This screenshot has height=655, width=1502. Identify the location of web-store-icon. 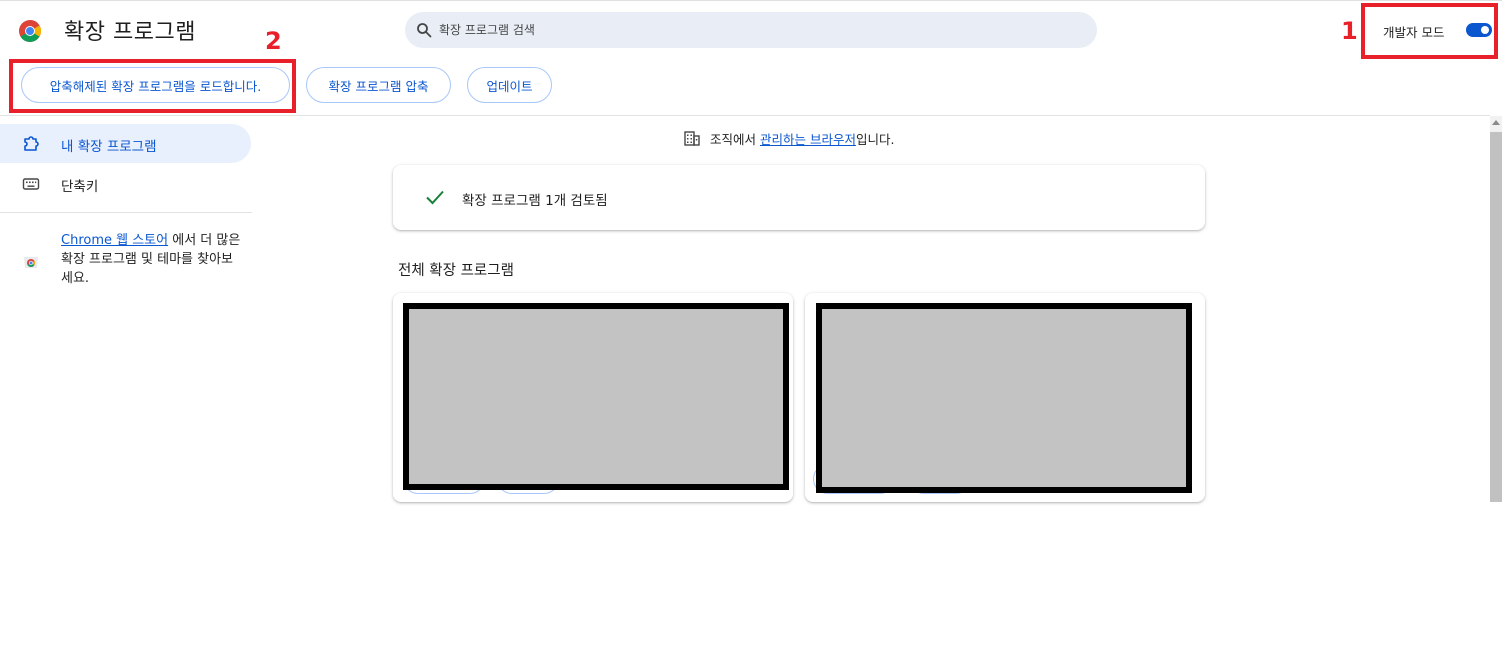
(31, 262).